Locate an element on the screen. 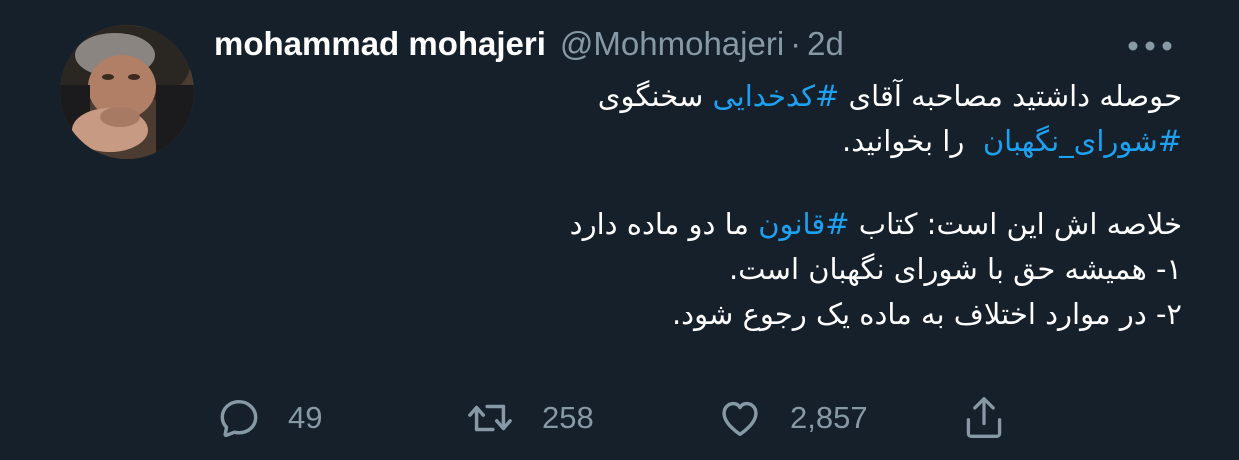  retweet-icon is located at coordinates (490, 418).